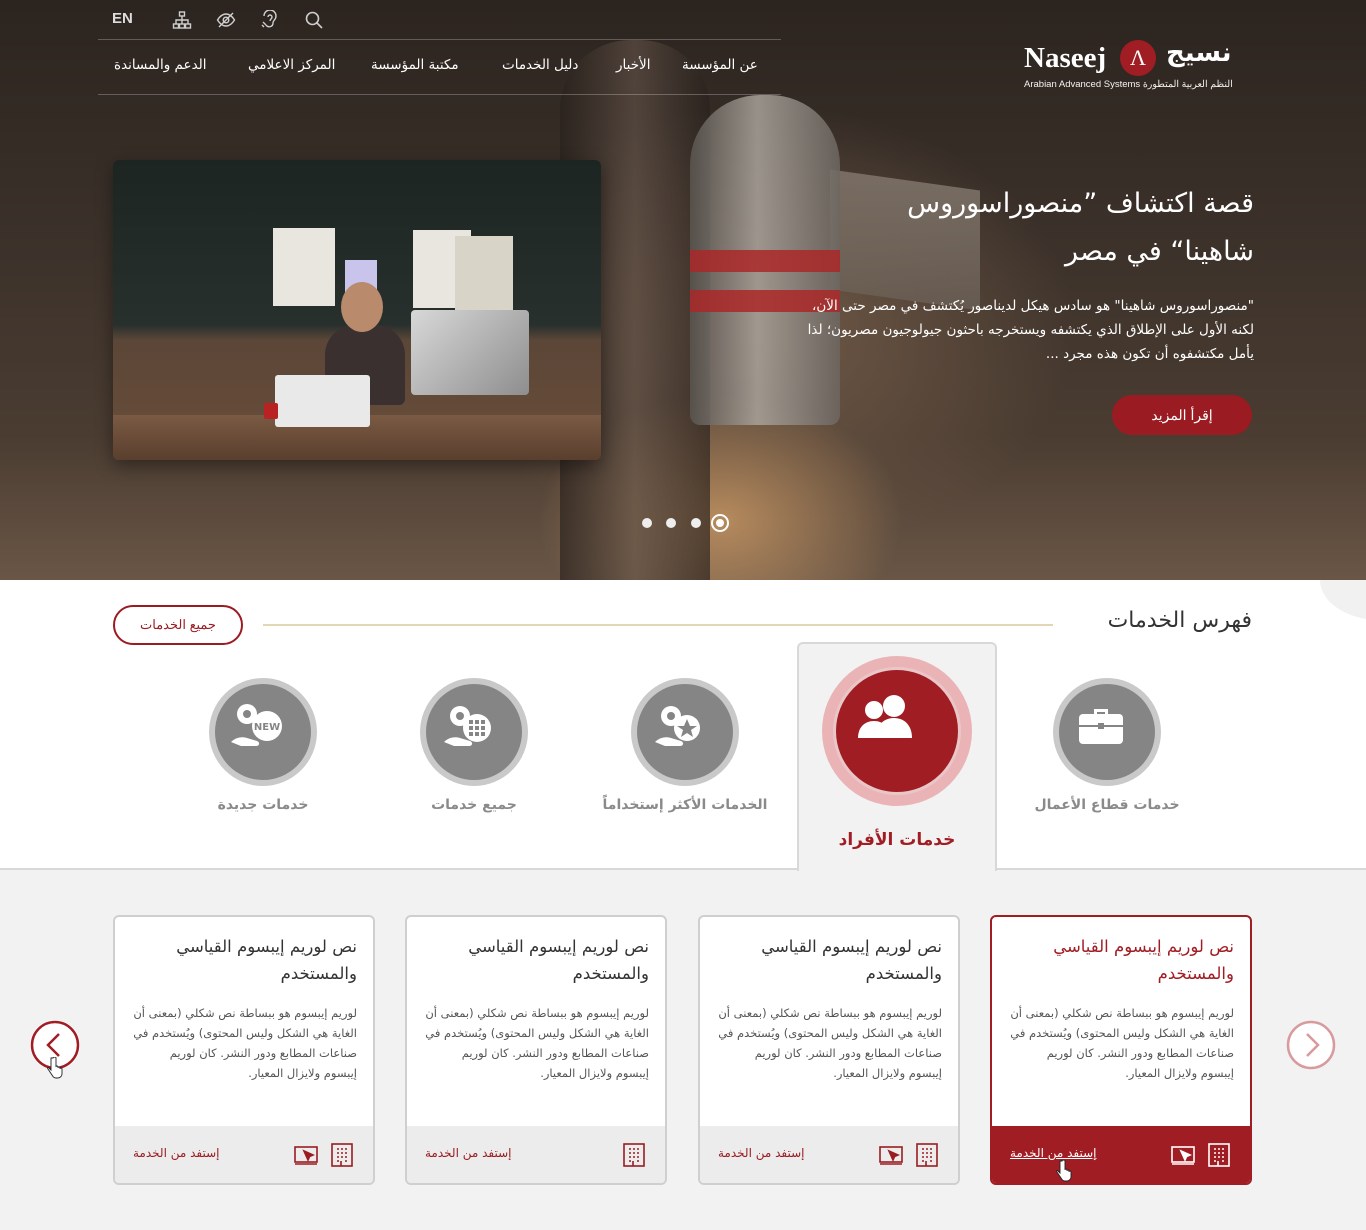 The image size is (1366, 1230). What do you see at coordinates (178, 625) in the screenshot?
I see `all-services-button: جميع الخدمات` at bounding box center [178, 625].